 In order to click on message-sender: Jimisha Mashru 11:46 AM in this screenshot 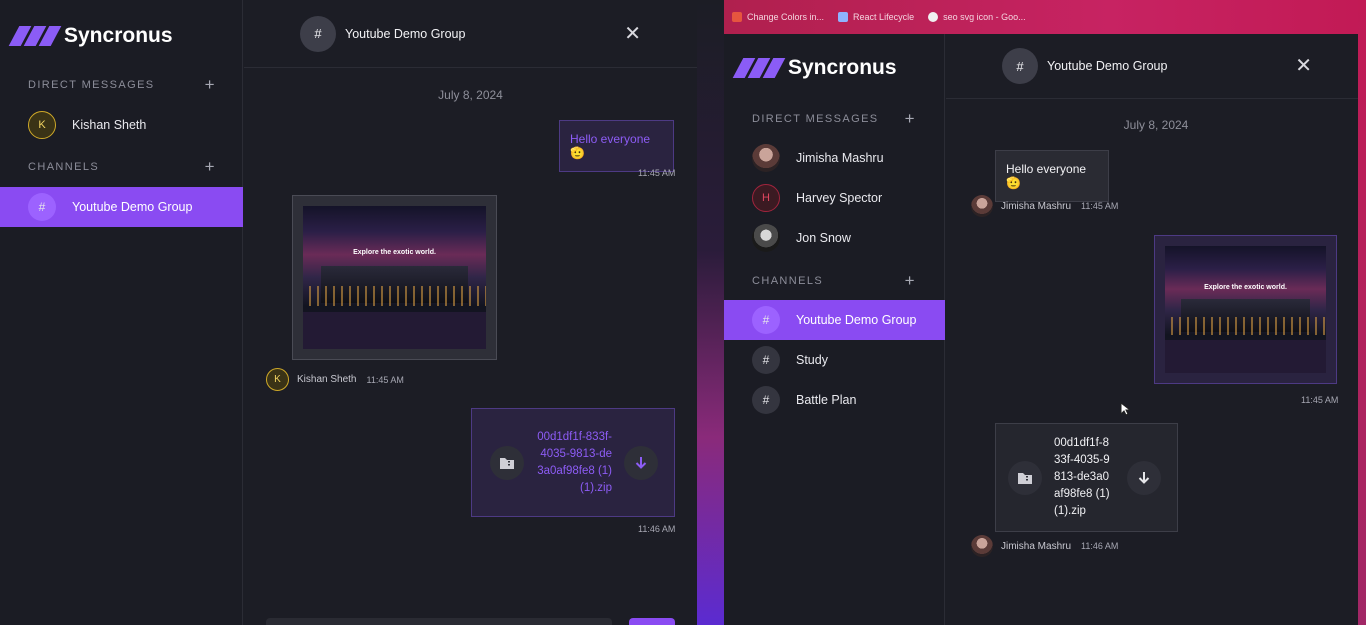, I will do `click(1044, 546)`.